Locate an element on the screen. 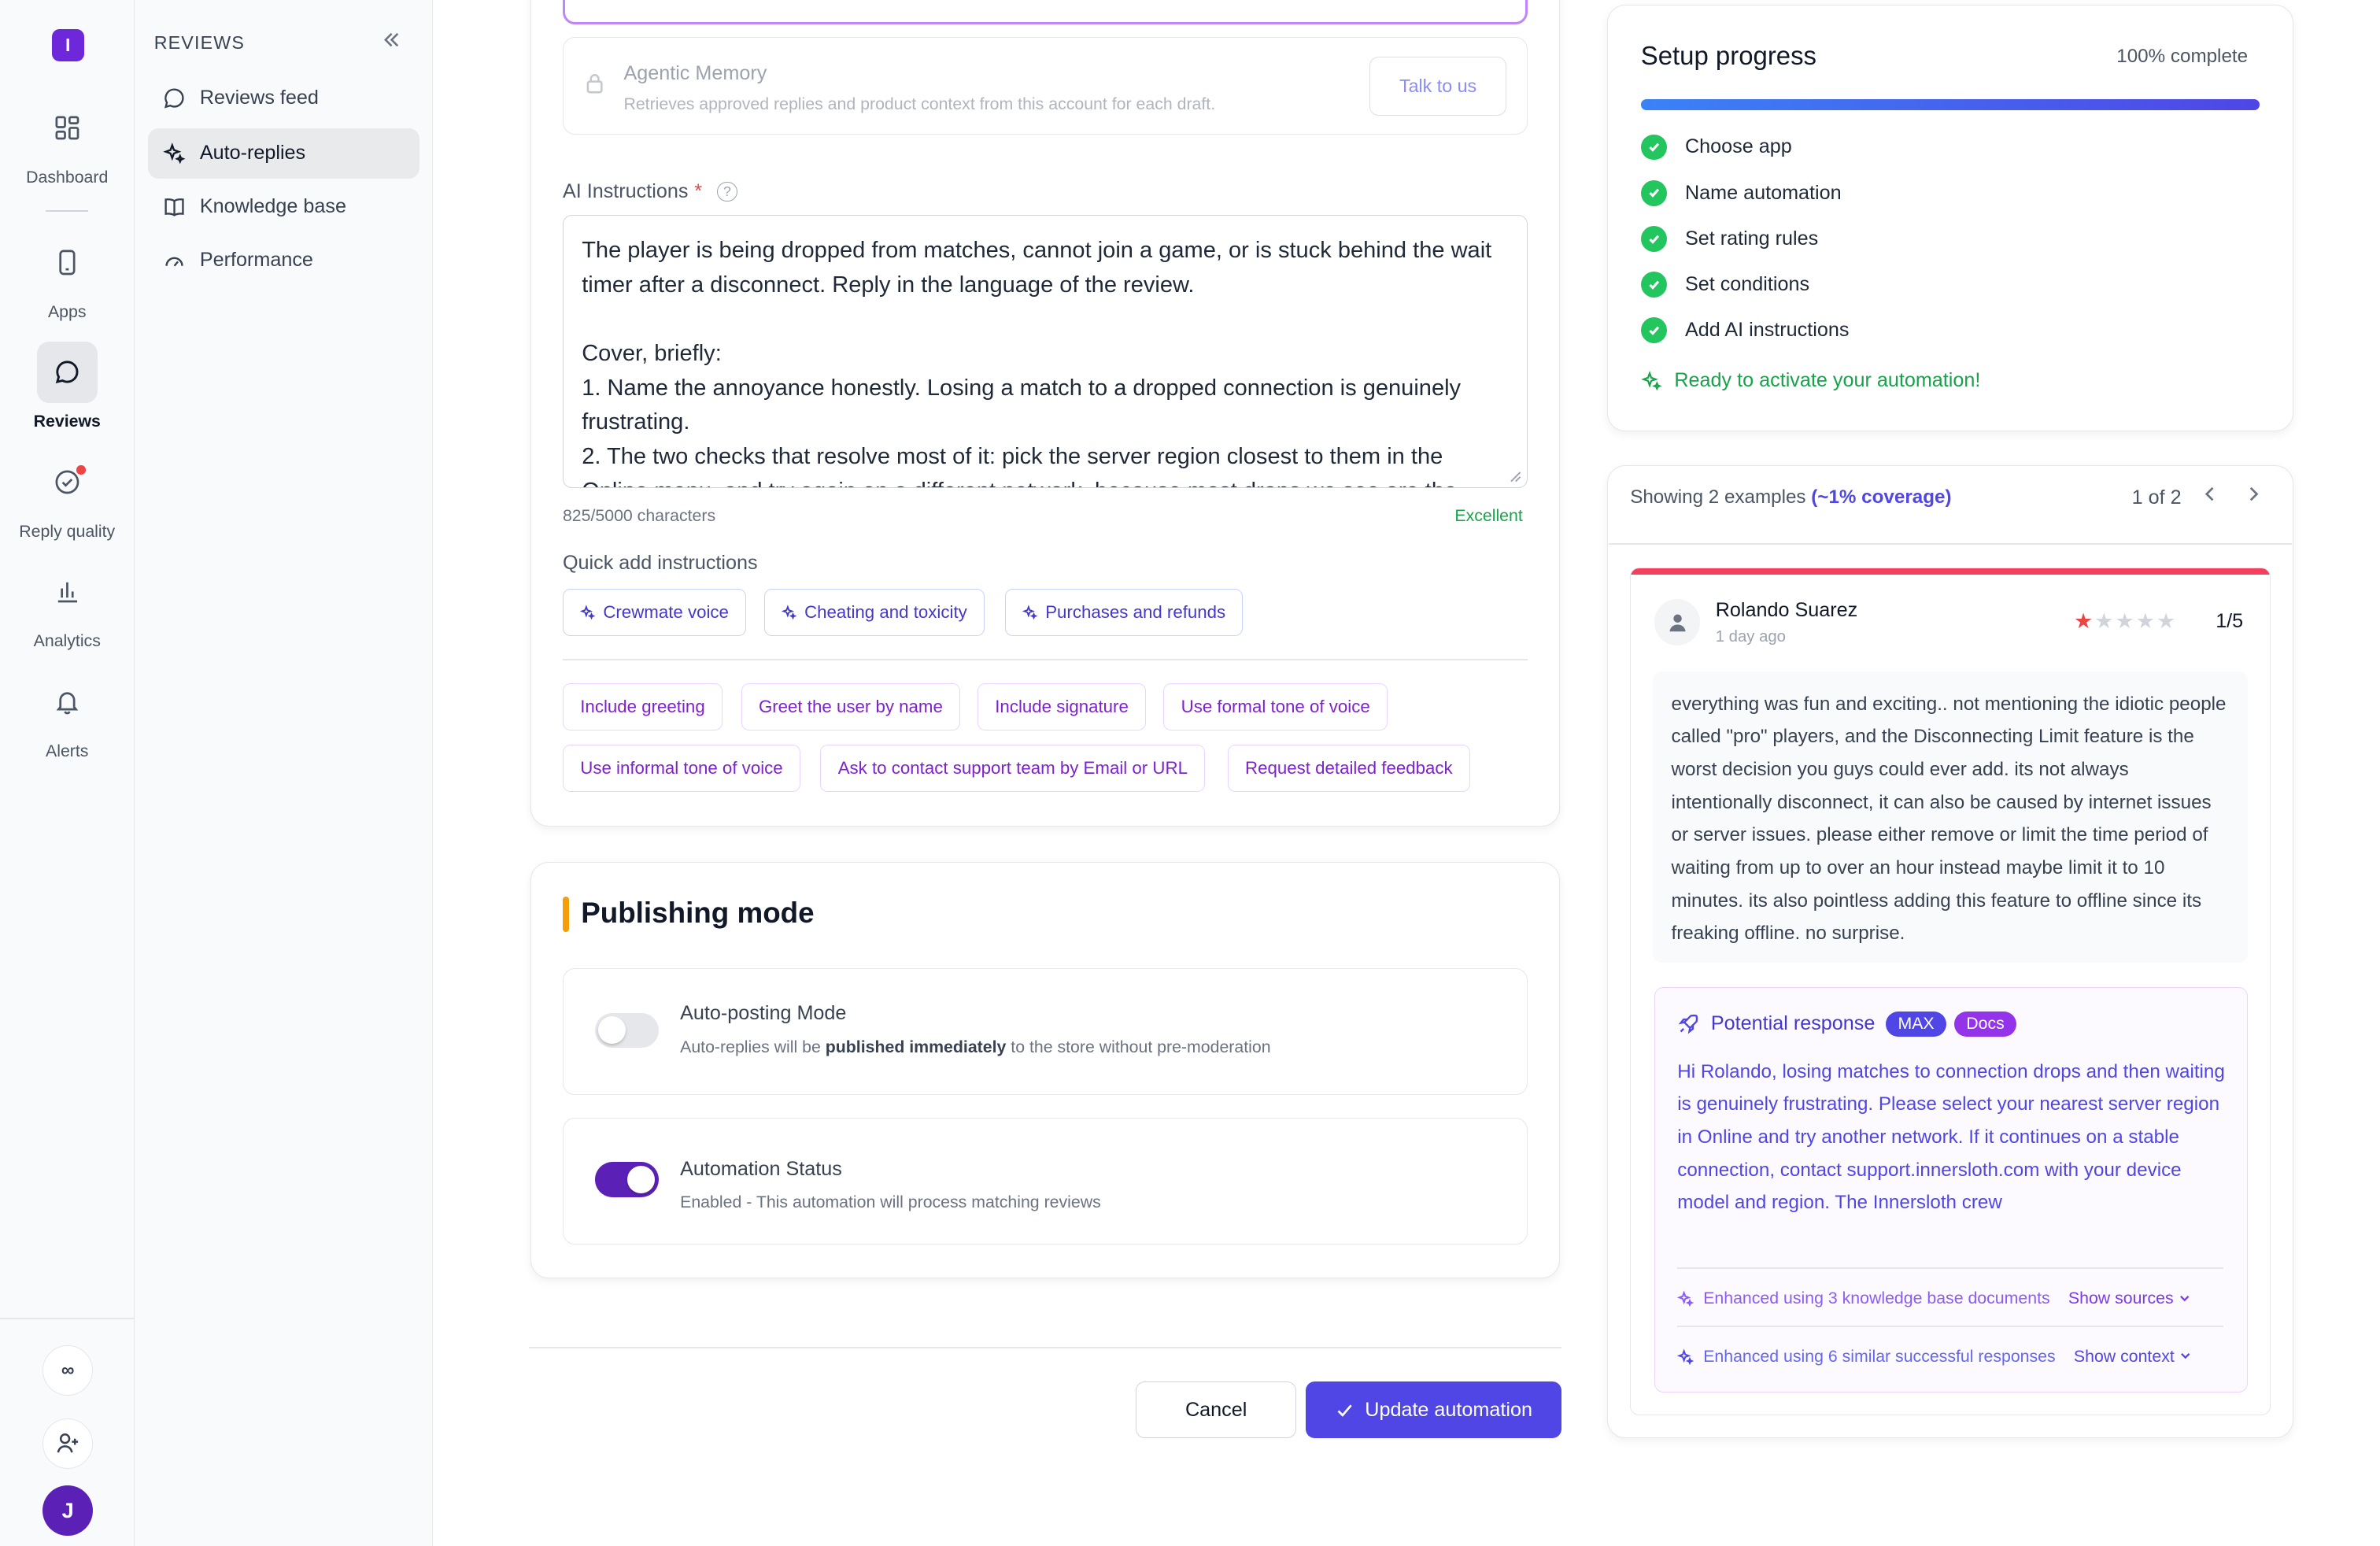 The height and width of the screenshot is (1546, 2380). infinity-button: ∞ is located at coordinates (68, 1370).